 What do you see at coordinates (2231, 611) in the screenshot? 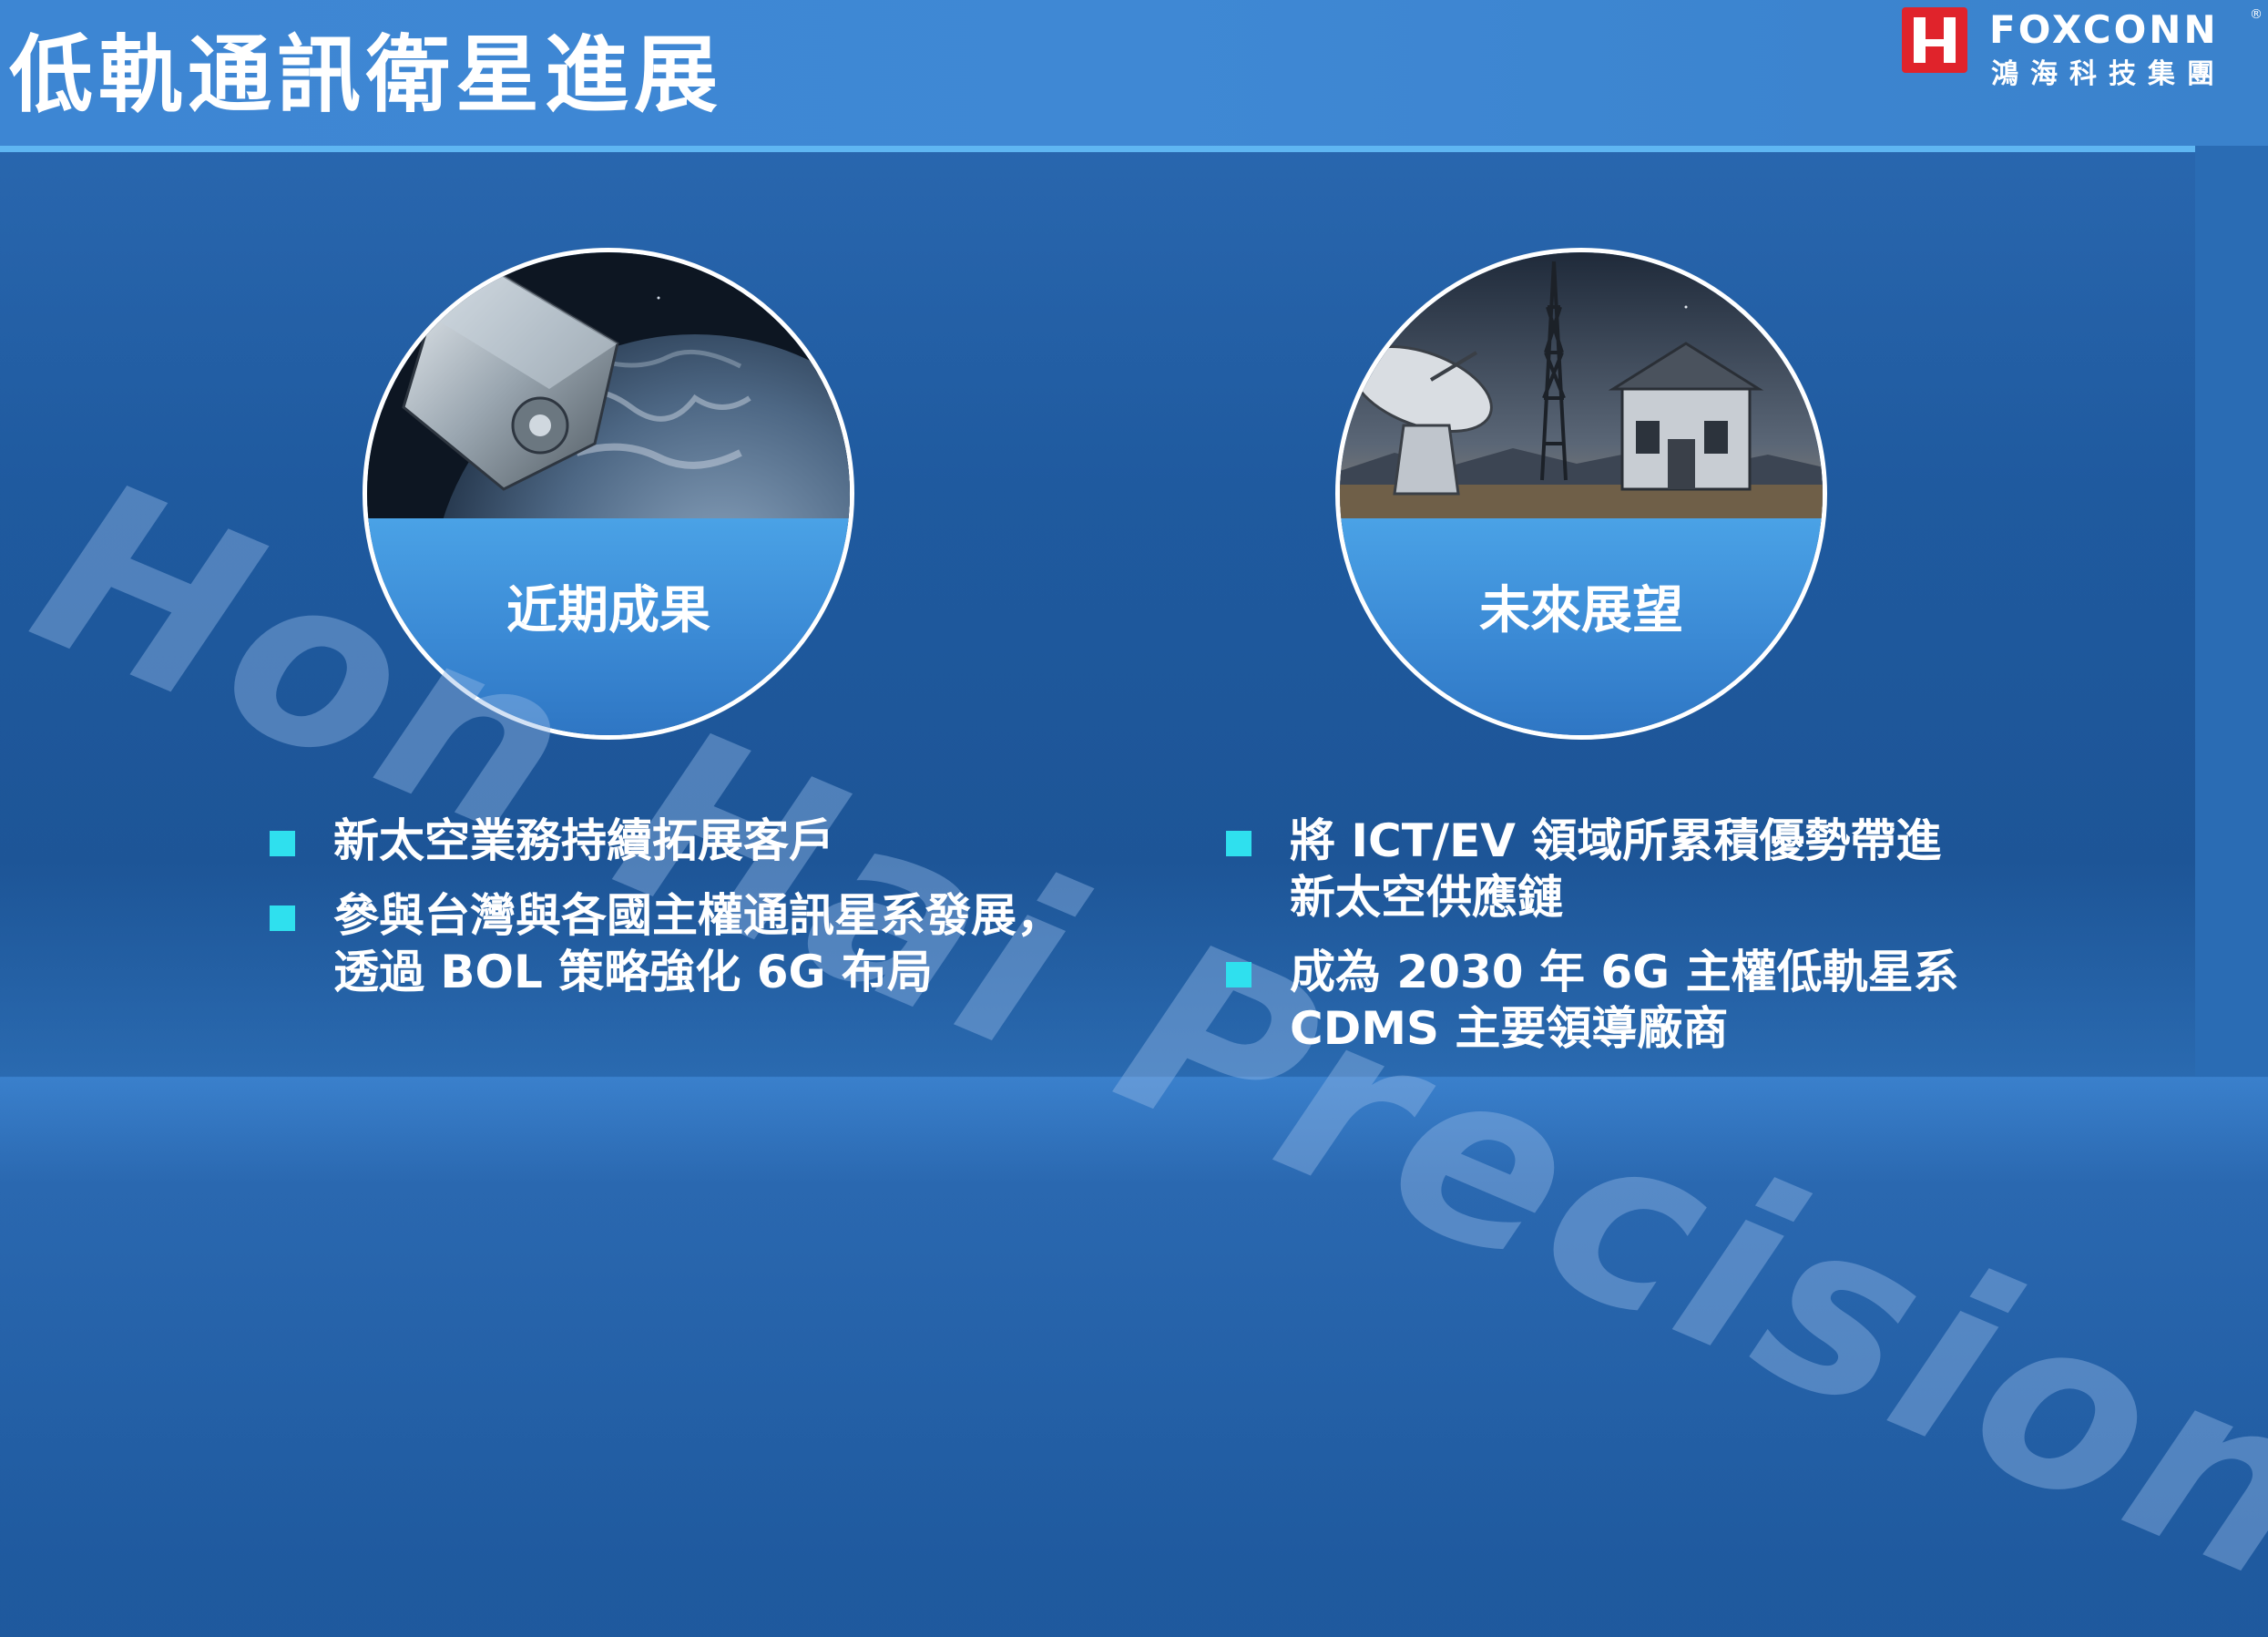
I see `right-edge-strip` at bounding box center [2231, 611].